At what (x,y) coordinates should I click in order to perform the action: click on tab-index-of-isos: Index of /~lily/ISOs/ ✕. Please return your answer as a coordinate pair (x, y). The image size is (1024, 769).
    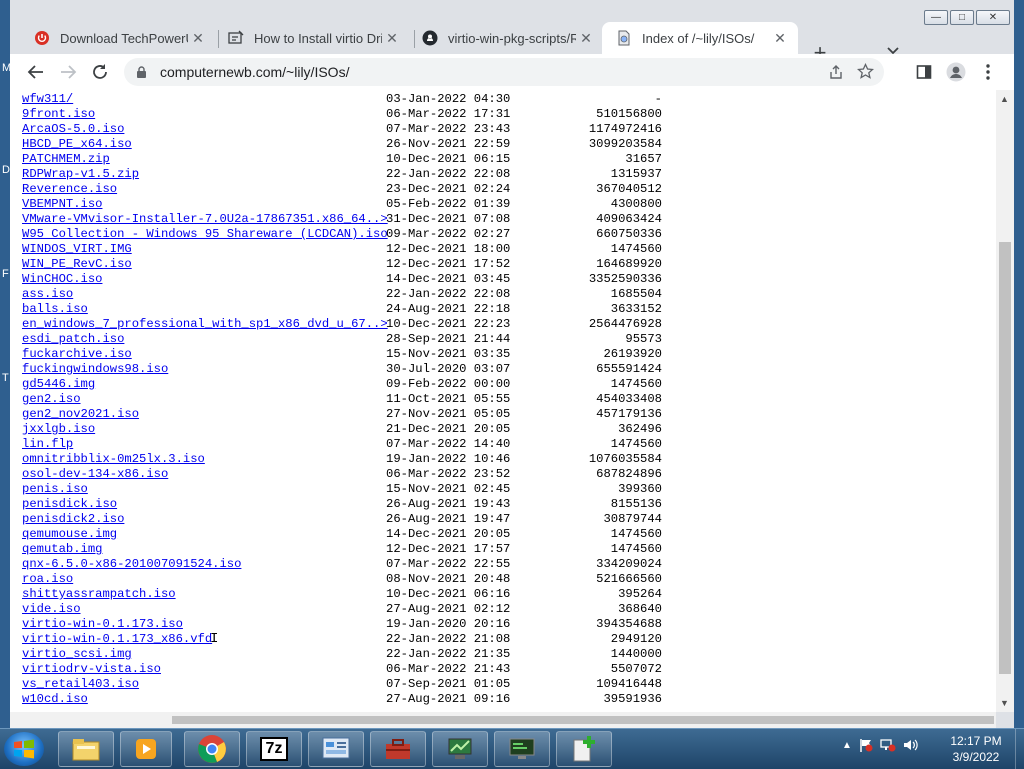
    Looking at the image, I should click on (700, 38).